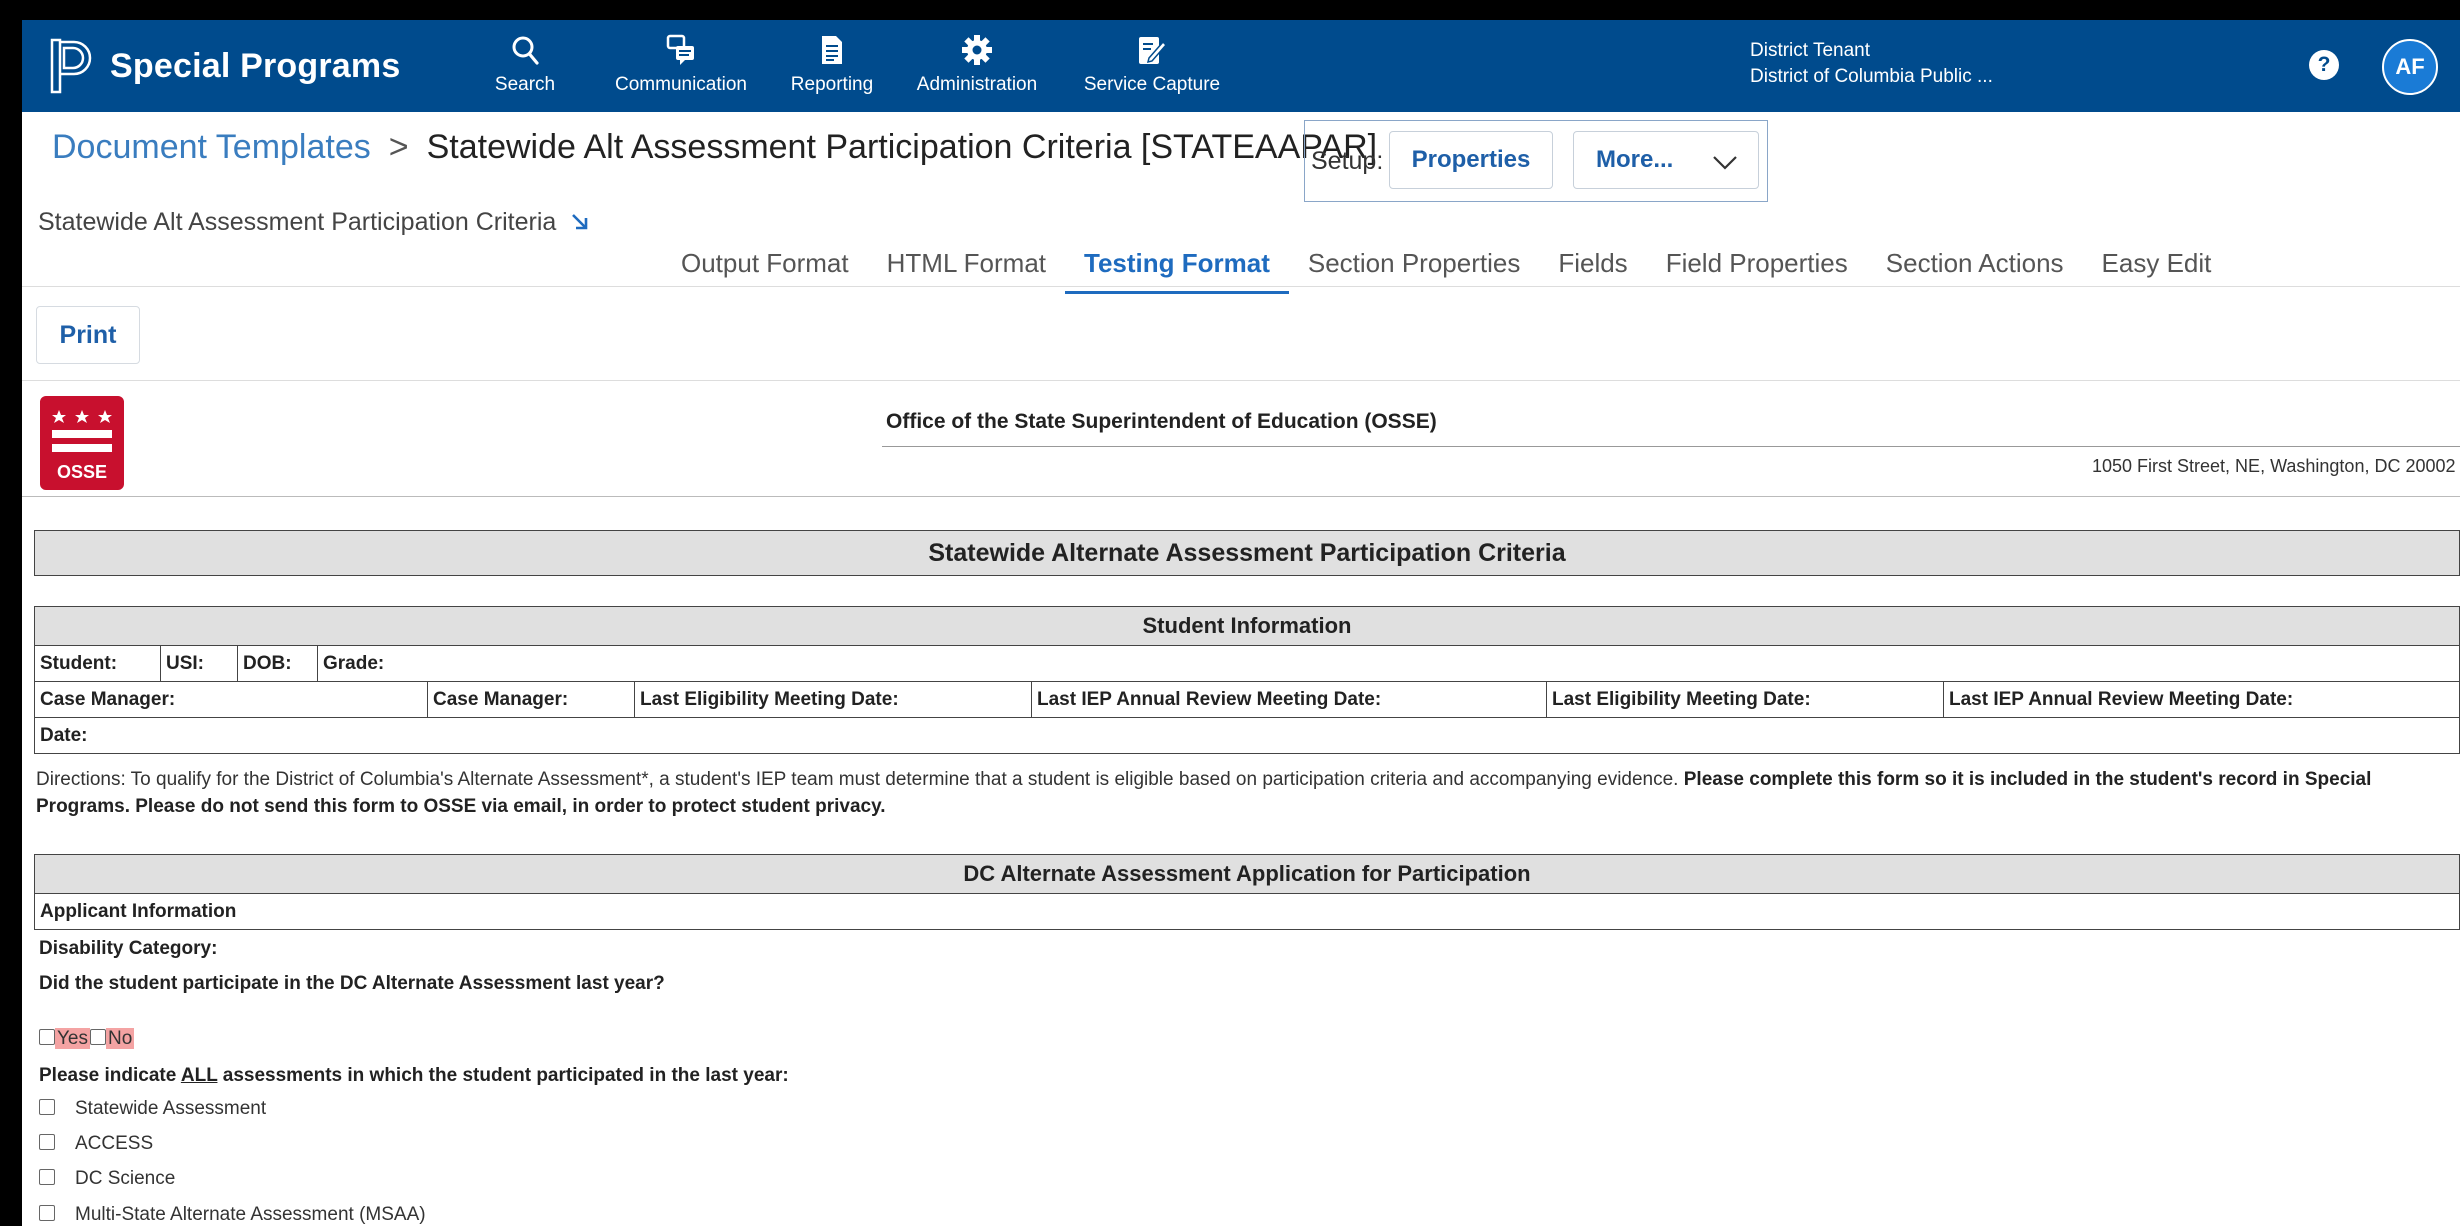 Image resolution: width=2460 pixels, height=1226 pixels. Describe the element at coordinates (2324, 65) in the screenshot. I see `help-icon: ?` at that location.